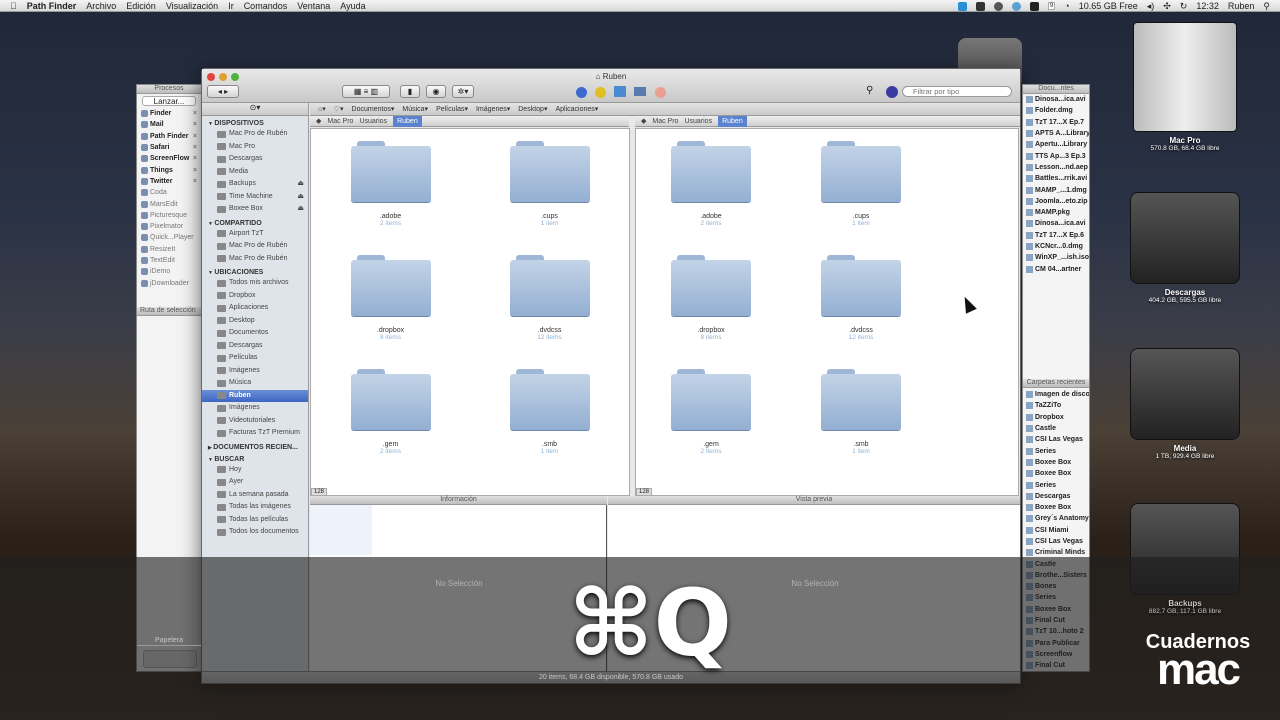  Describe the element at coordinates (1056, 167) in the screenshot. I see `document-item: Lesson...nd.aep` at that location.